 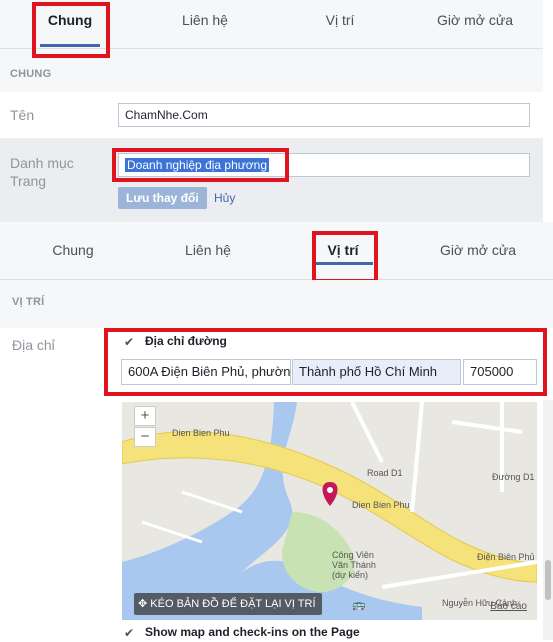 What do you see at coordinates (186, 341) in the screenshot?
I see `street-address-checkbox-label: Địa chỉ đường` at bounding box center [186, 341].